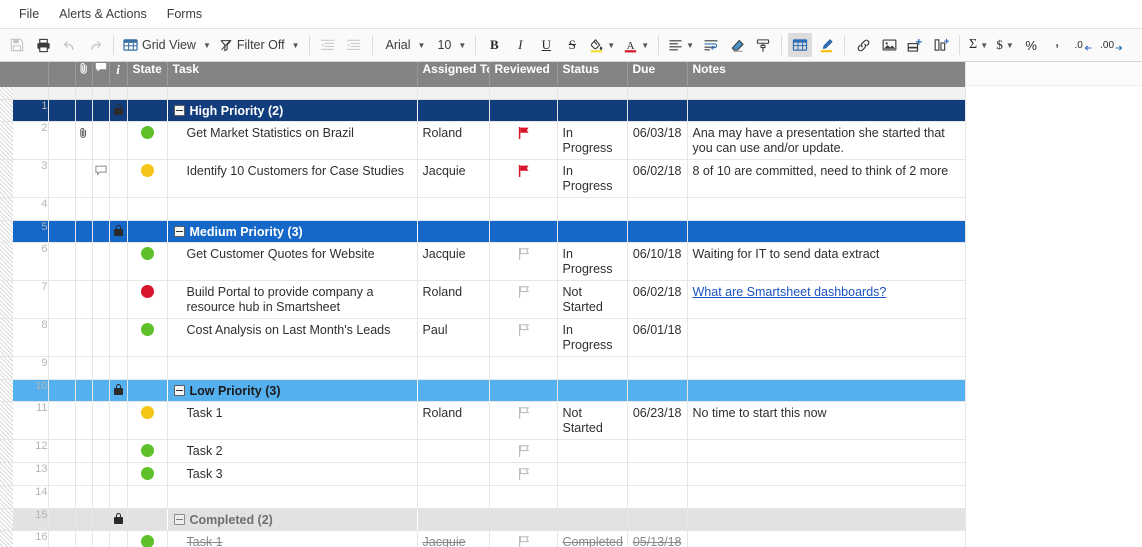 This screenshot has height=547, width=1142. What do you see at coordinates (523, 74) in the screenshot?
I see `column-header-reviewed: Reviewed` at bounding box center [523, 74].